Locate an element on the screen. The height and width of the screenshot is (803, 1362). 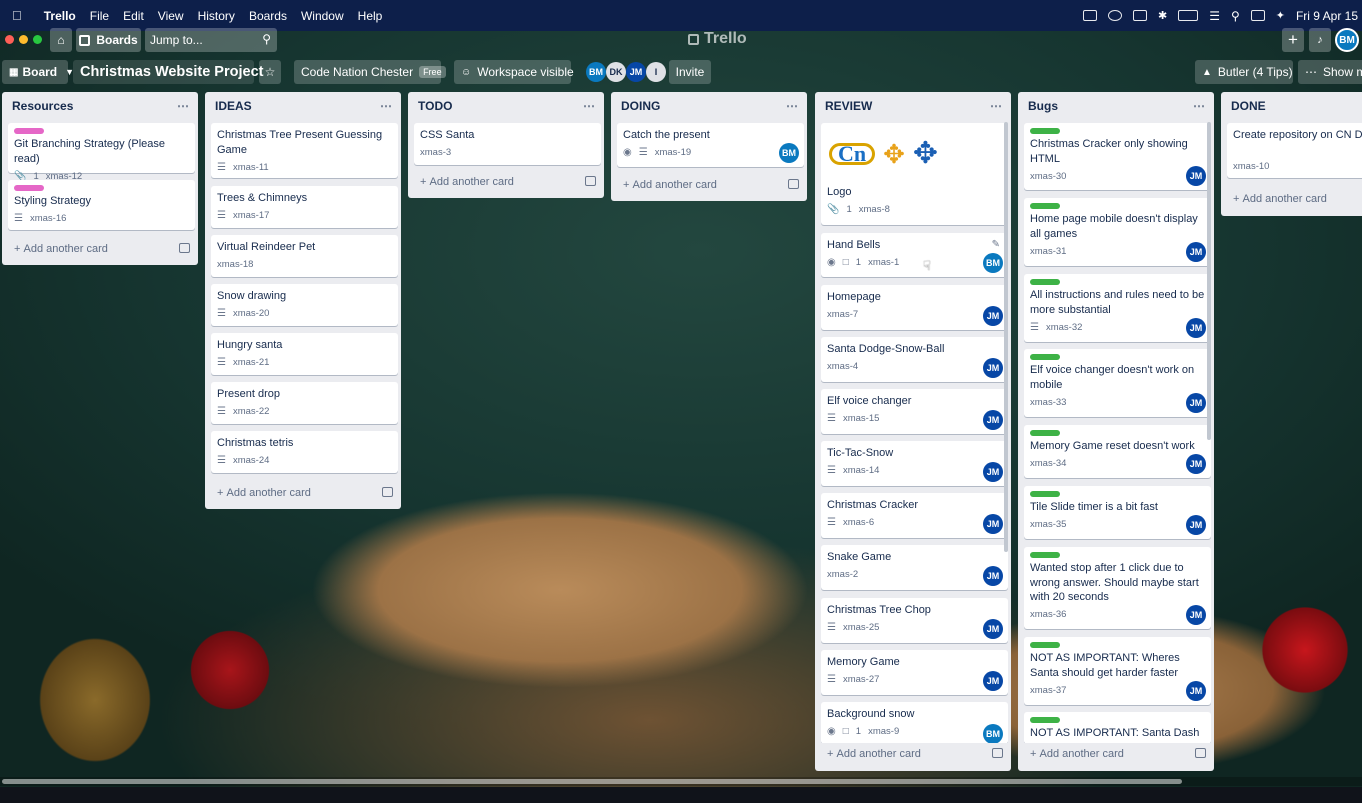
list-header: TODO ⋯ is located at coordinates (506, 106).